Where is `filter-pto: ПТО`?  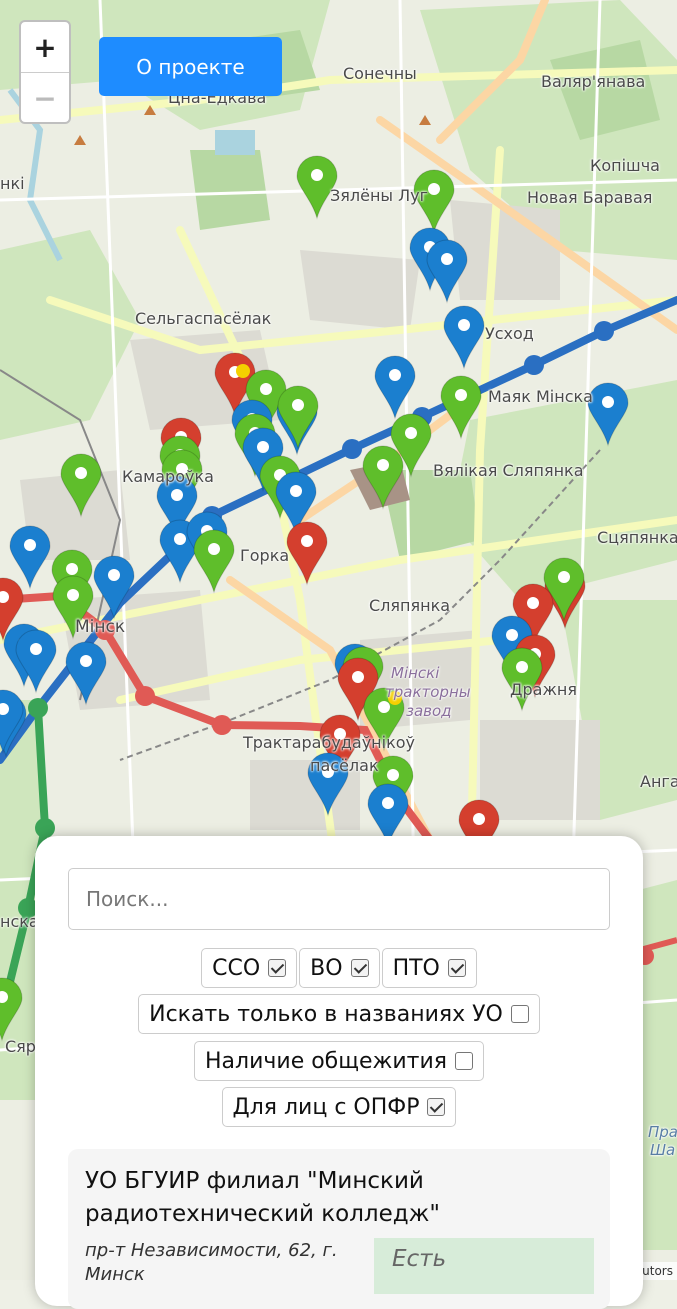
filter-pto: ПТО is located at coordinates (429, 968).